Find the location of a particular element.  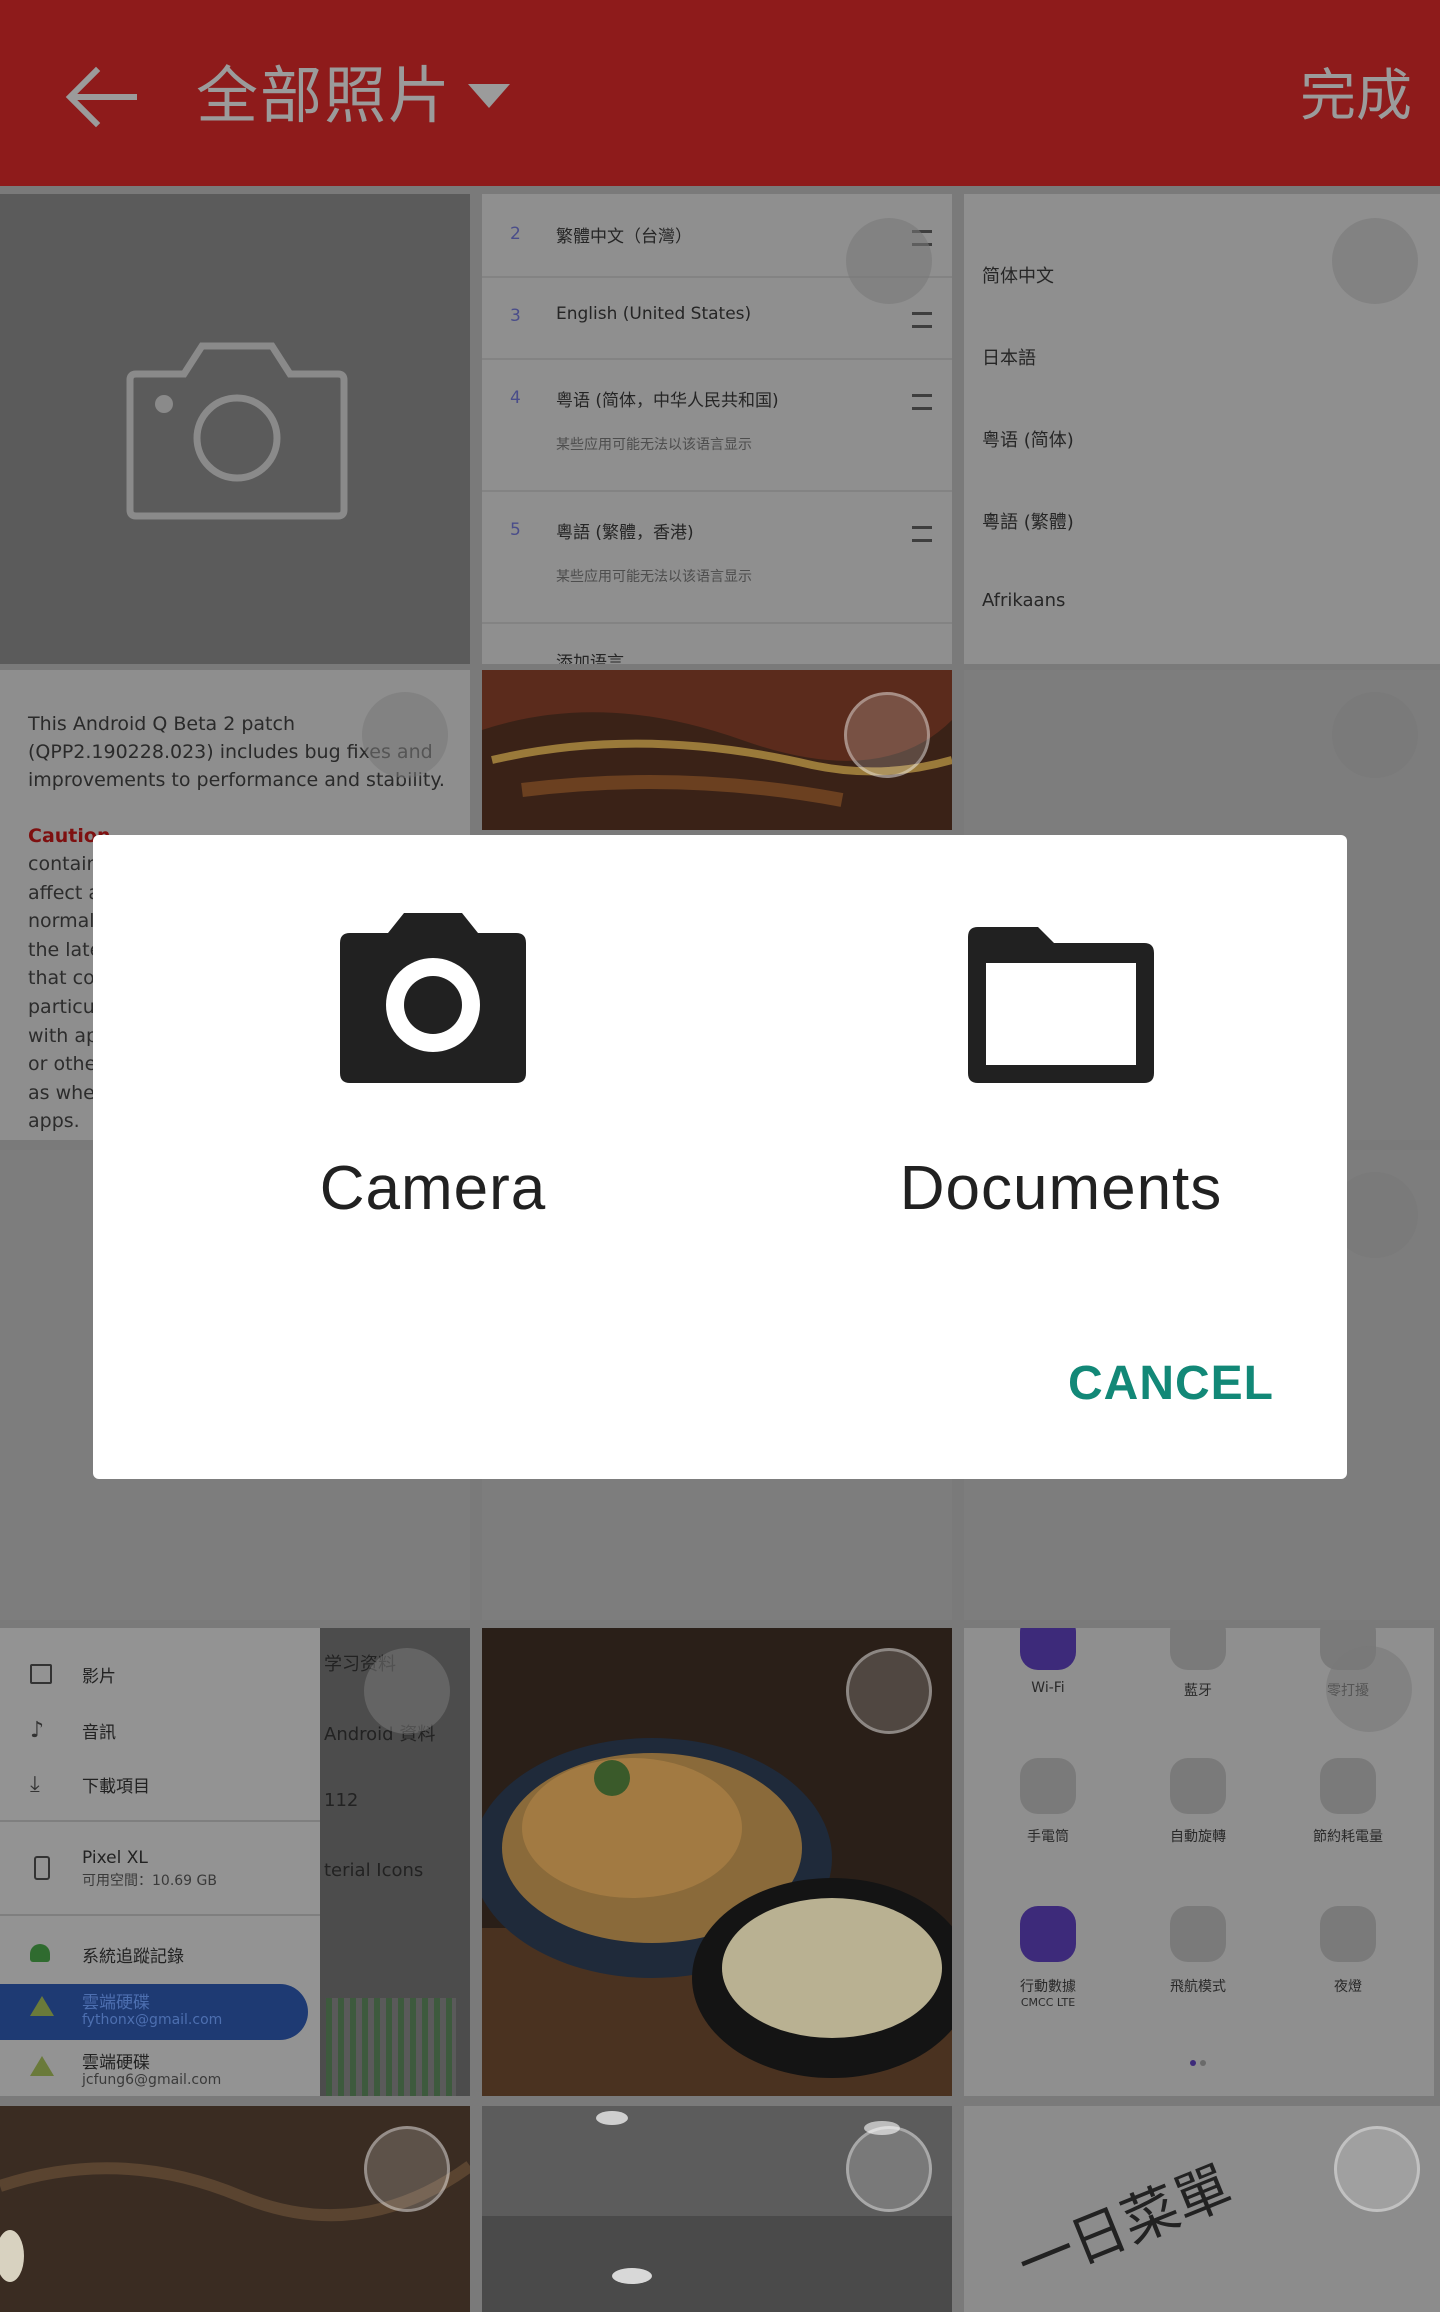

camera-option: Camera is located at coordinates (433, 1045).